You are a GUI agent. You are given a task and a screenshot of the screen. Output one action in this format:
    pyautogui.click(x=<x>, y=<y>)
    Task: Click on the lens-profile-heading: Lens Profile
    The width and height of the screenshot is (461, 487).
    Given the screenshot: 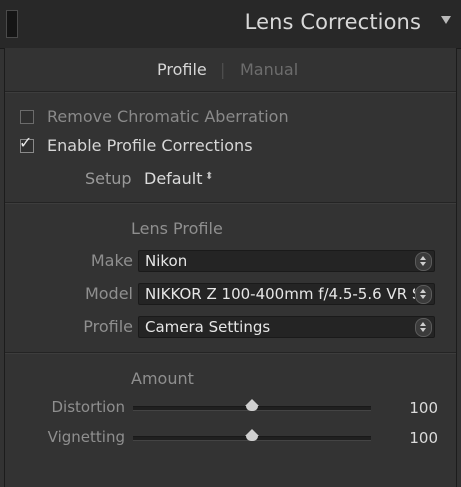 What is the action you would take?
    pyautogui.click(x=177, y=228)
    